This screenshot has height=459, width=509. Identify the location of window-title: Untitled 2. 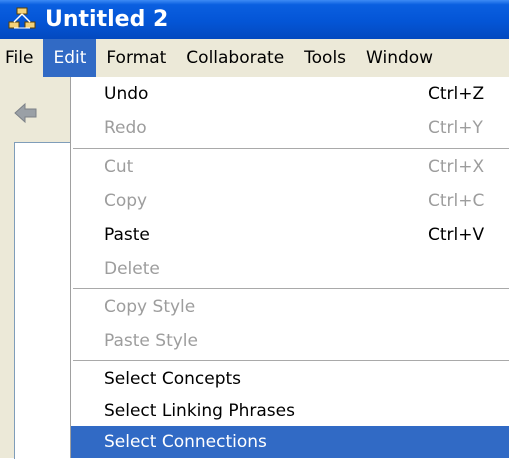
(107, 19).